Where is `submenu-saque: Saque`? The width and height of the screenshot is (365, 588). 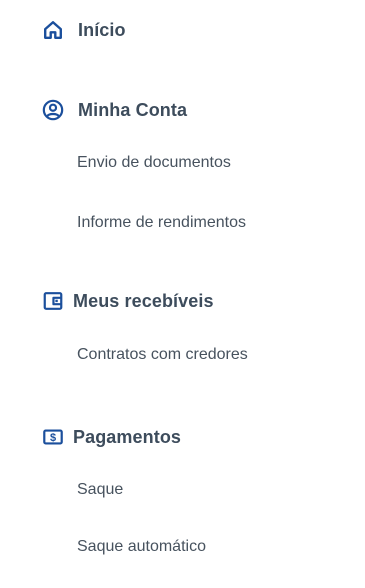
submenu-saque: Saque is located at coordinates (100, 490).